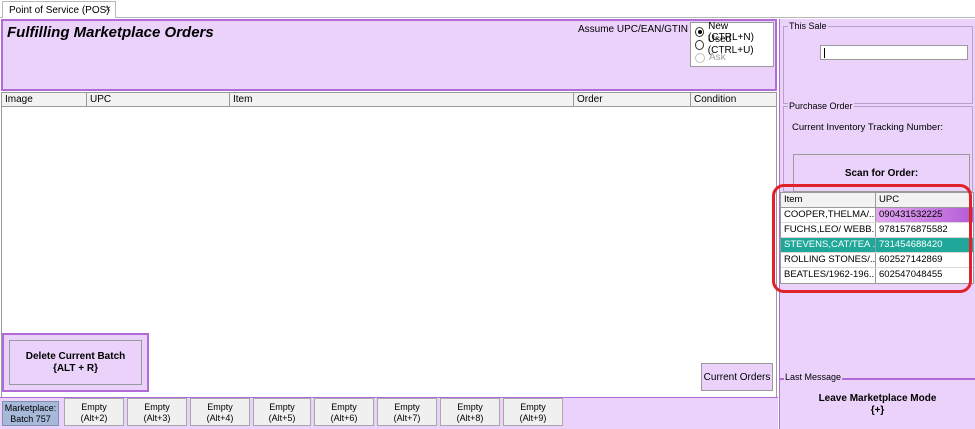  I want to click on order-upc: 090431532225, so click(924, 215).